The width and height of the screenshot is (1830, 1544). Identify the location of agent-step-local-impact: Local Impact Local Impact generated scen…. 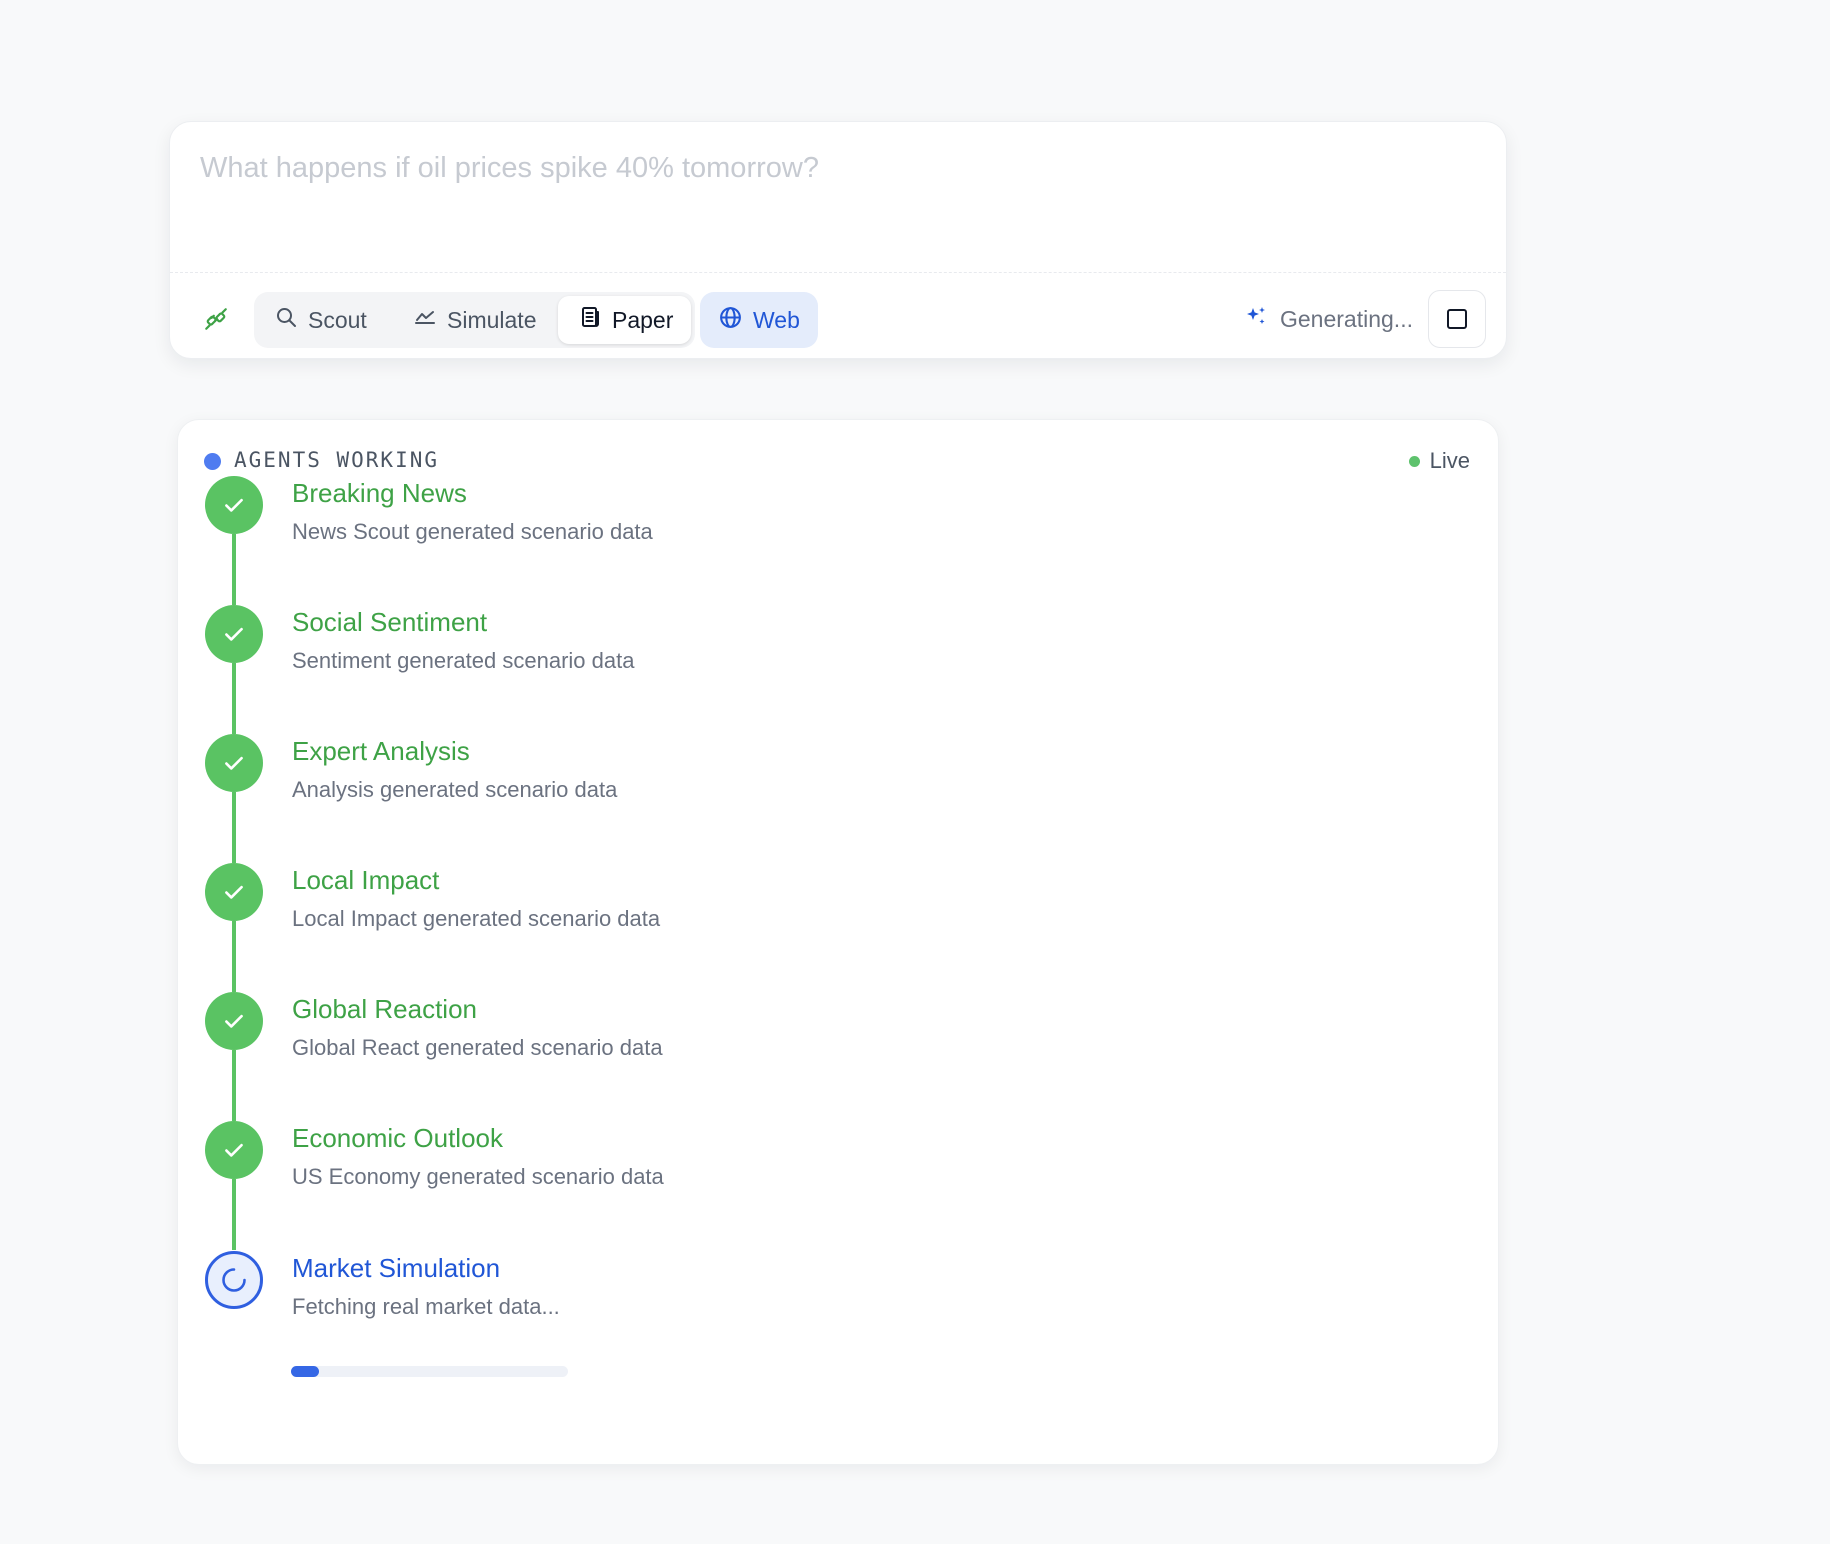
(838, 885).